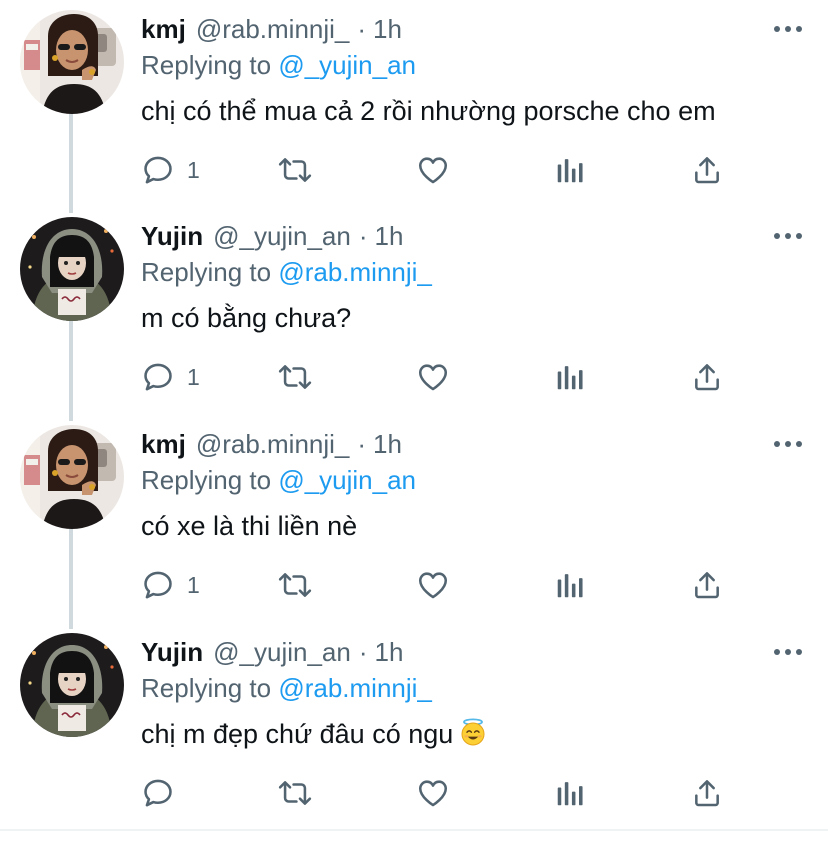  What do you see at coordinates (414, 793) in the screenshot?
I see `tweet-actions` at bounding box center [414, 793].